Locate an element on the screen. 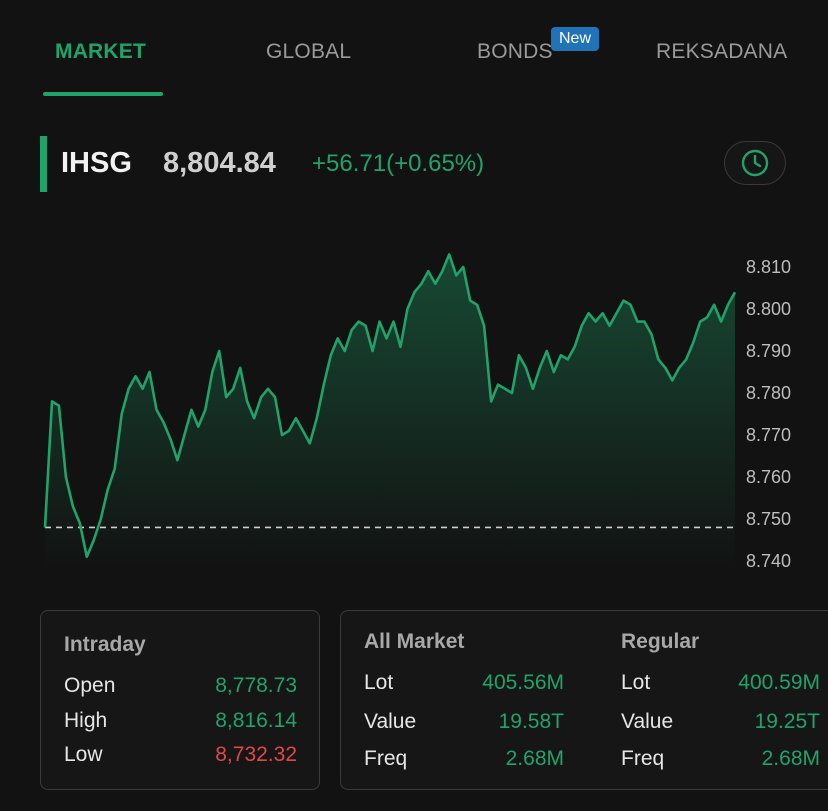 This screenshot has height=811, width=828. all-lot-value: 405.56M is located at coordinates (523, 682).